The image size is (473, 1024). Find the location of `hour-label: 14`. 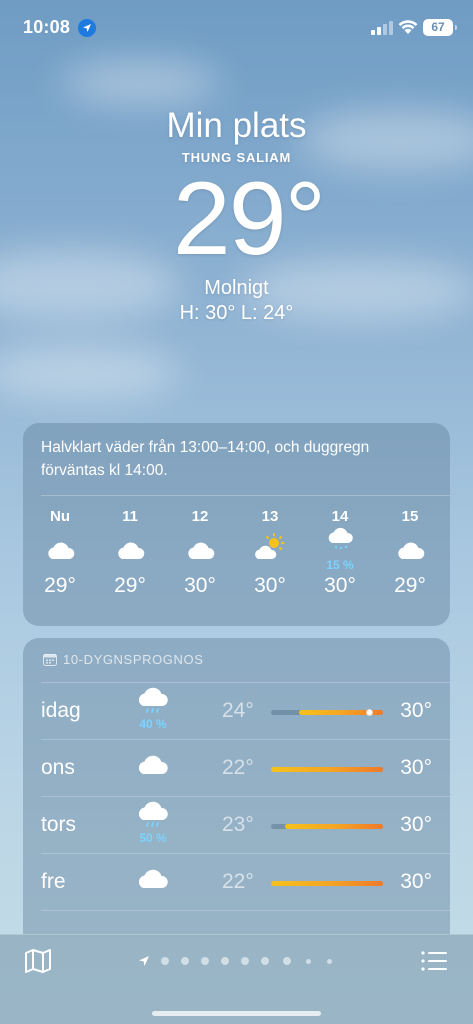

hour-label: 14 is located at coordinates (340, 516).